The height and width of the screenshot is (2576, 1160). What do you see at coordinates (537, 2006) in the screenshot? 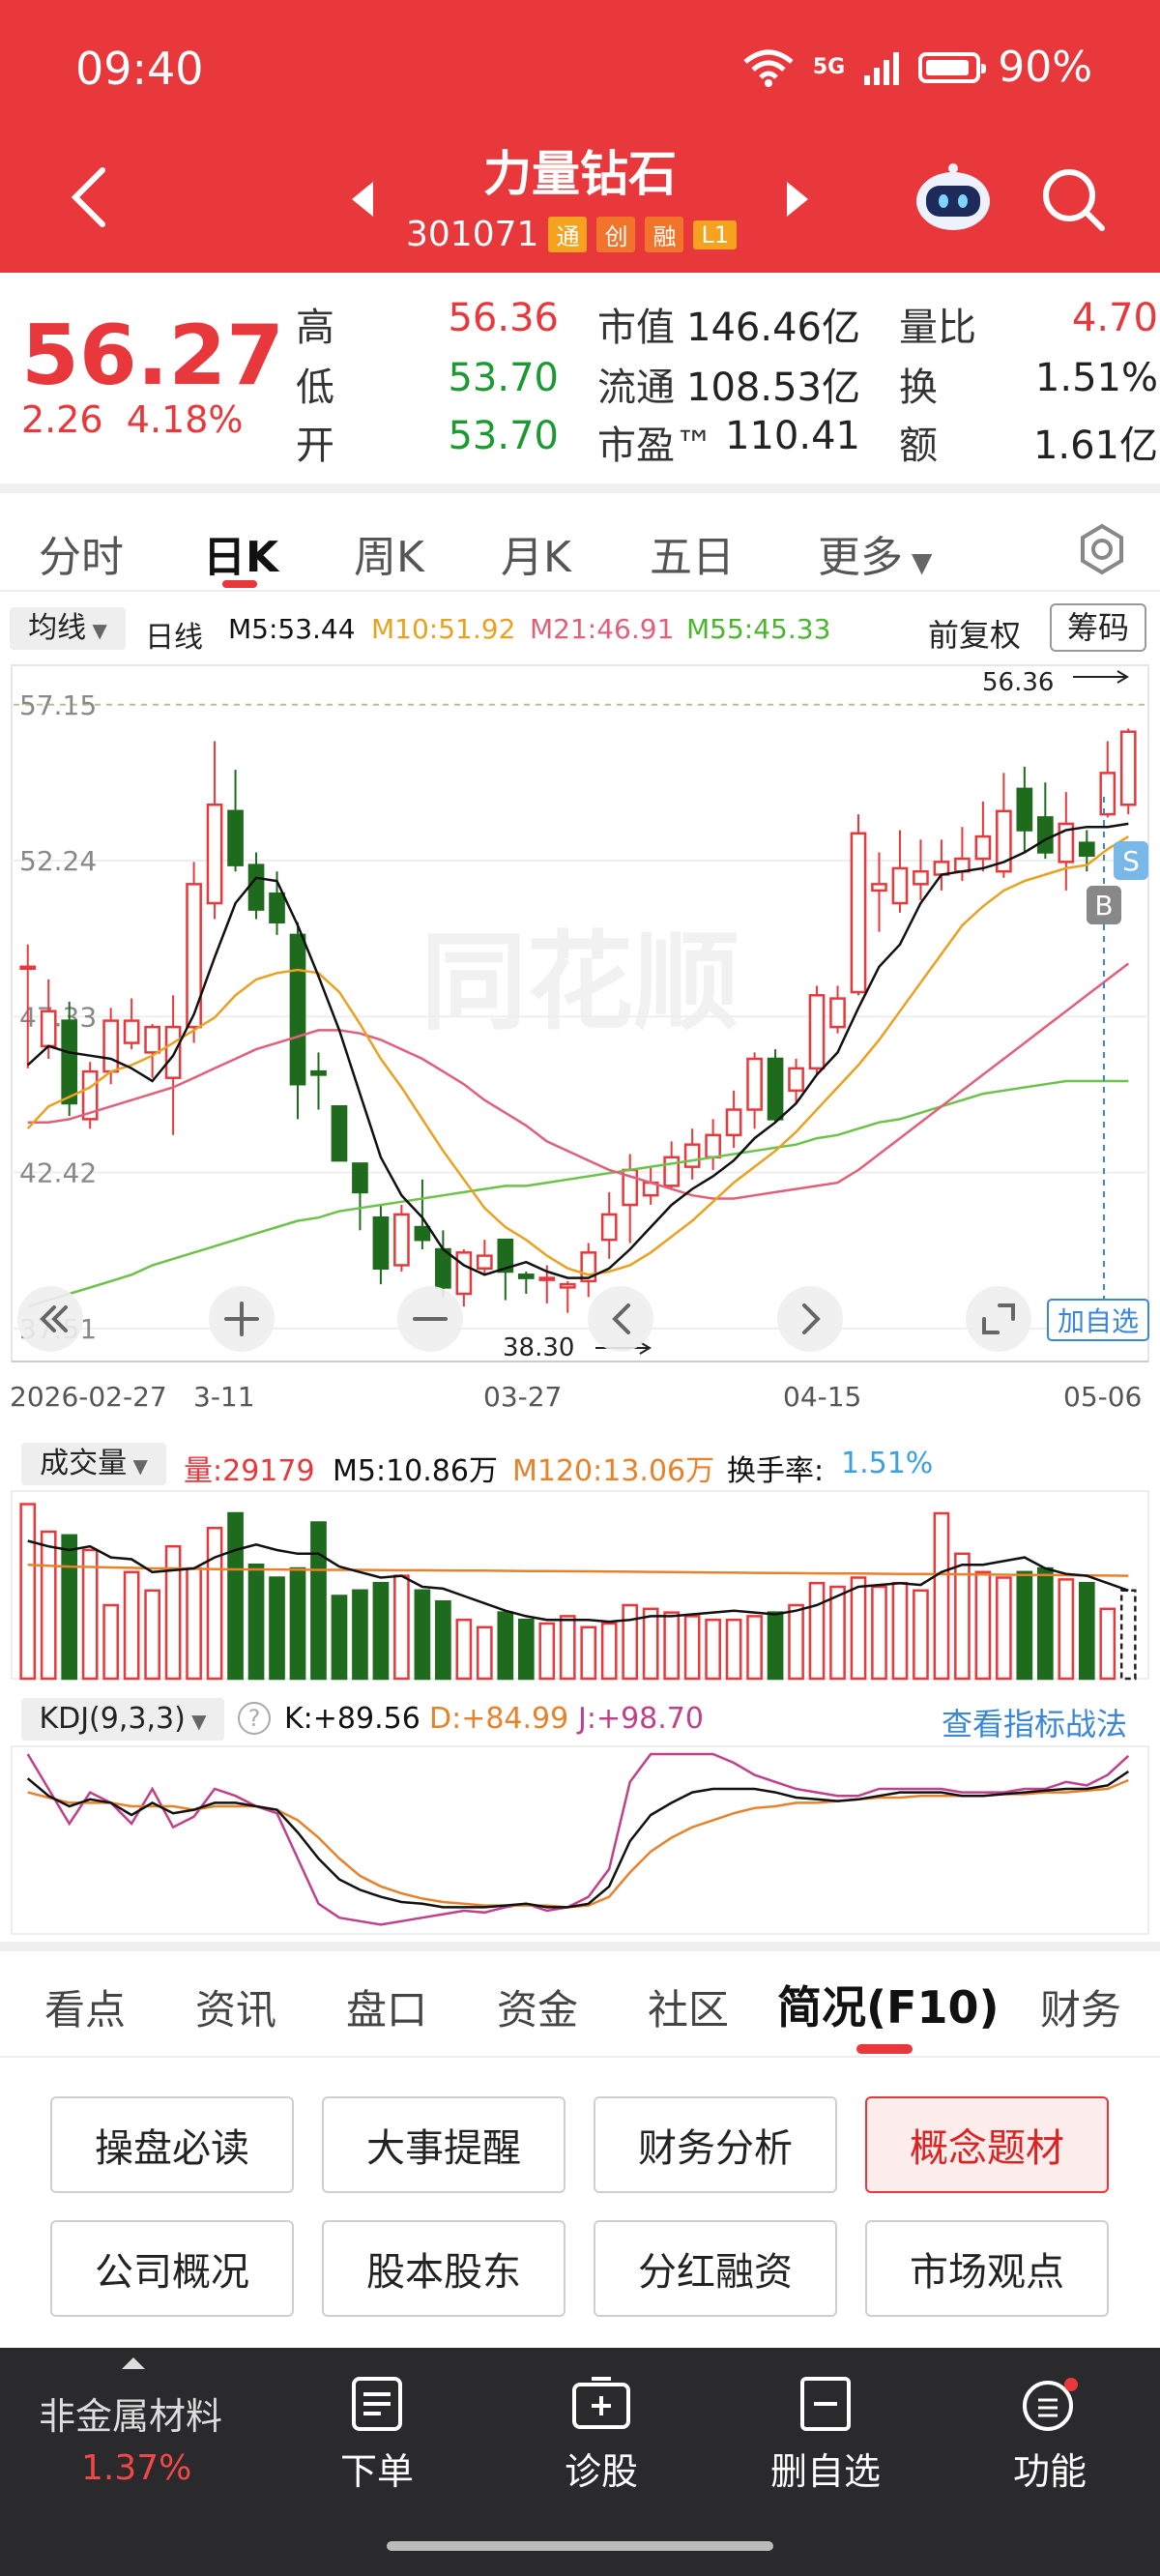
I see `tab-capital: 资金` at bounding box center [537, 2006].